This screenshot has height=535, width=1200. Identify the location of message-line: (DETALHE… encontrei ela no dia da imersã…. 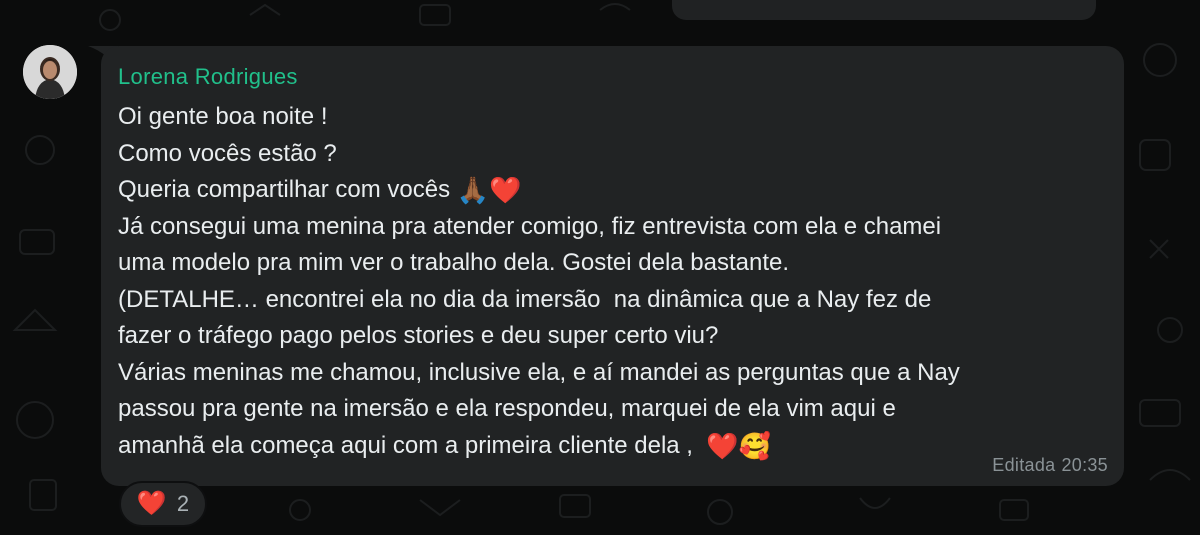
(525, 299).